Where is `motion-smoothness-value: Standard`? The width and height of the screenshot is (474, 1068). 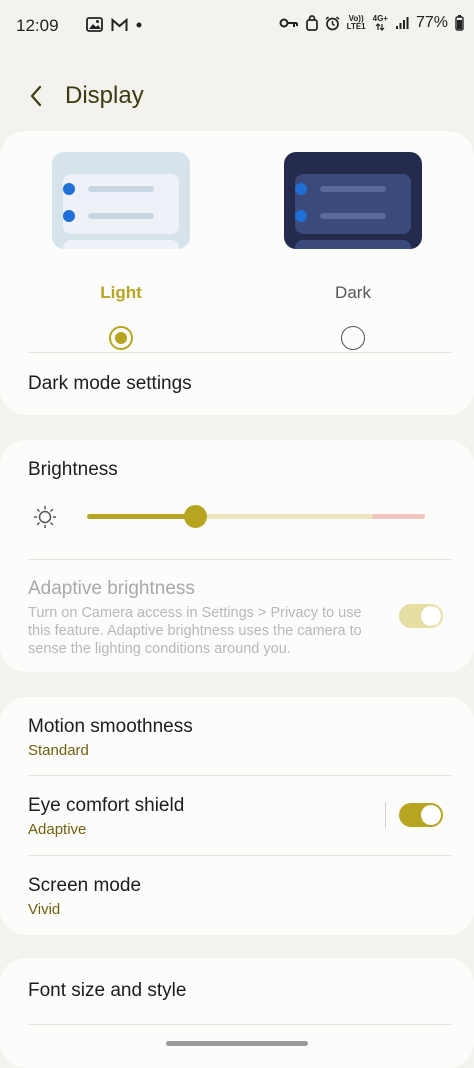 motion-smoothness-value: Standard is located at coordinates (58, 750).